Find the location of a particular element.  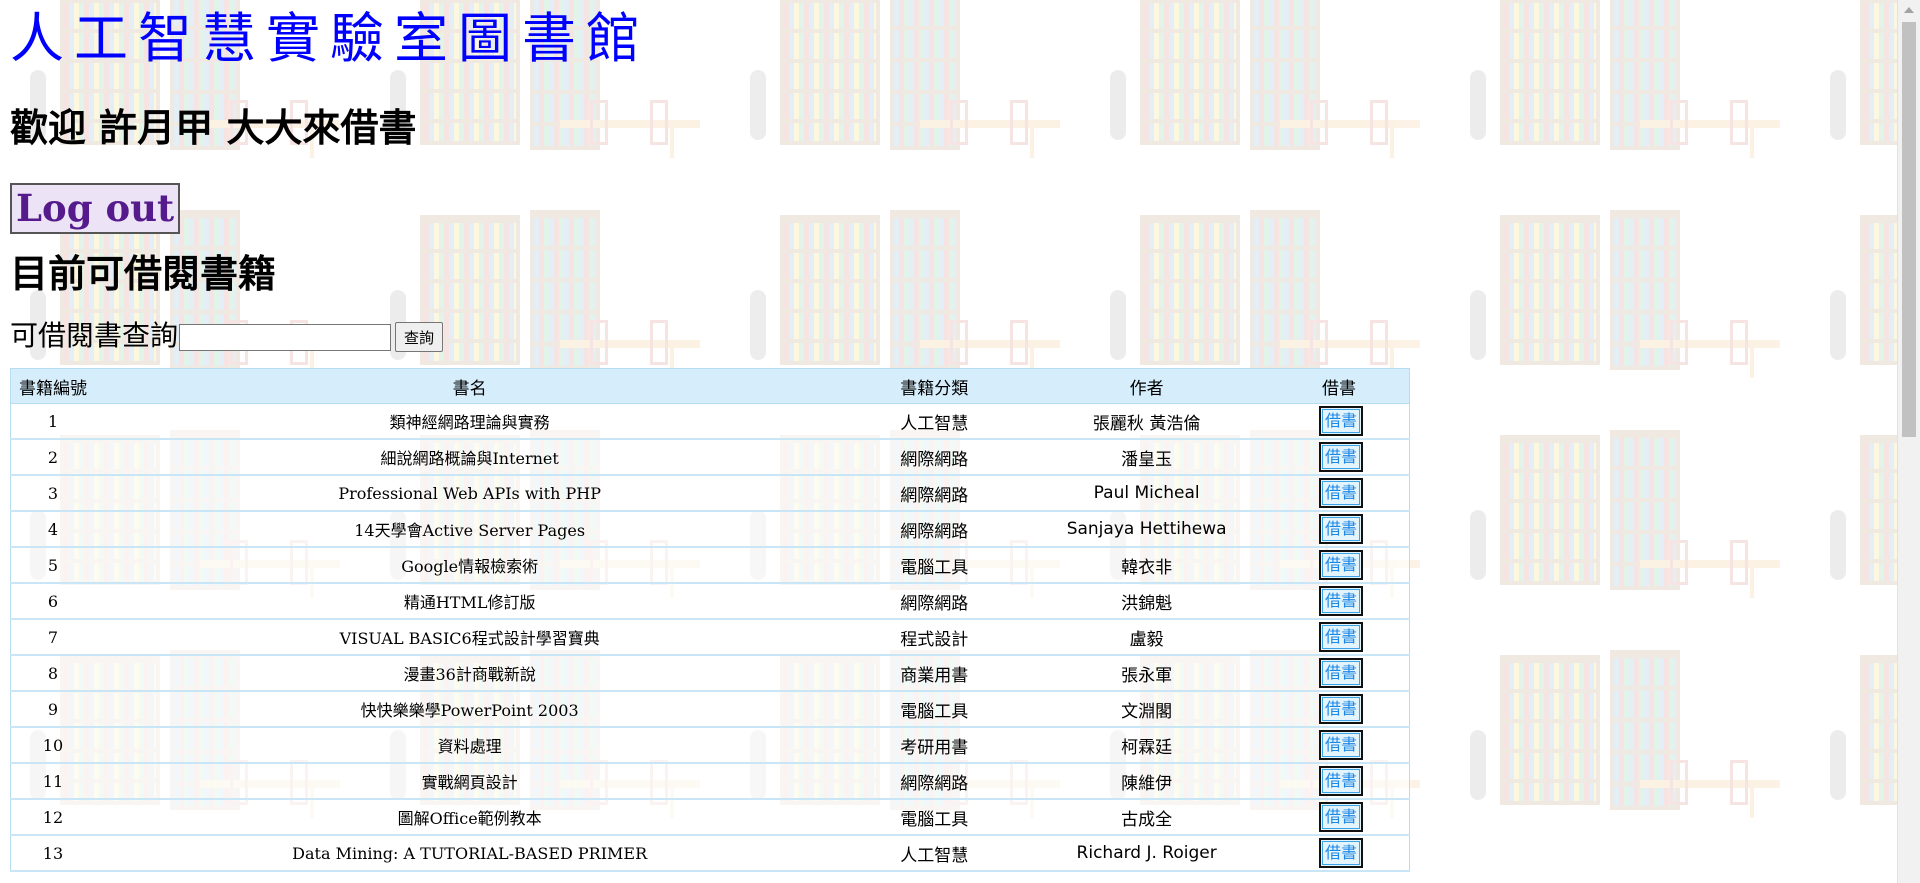

book-author-cell: 古成全 is located at coordinates (1147, 817).